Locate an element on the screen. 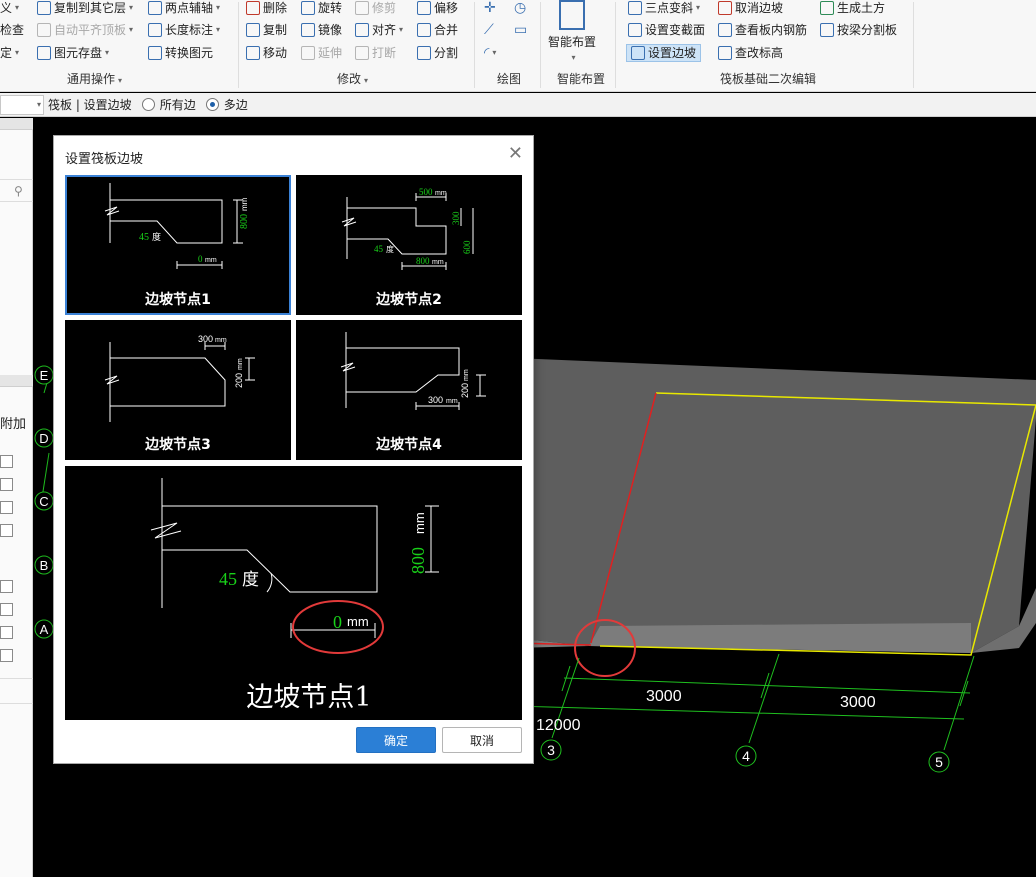  length-dimension-button: 长度标注 ▾ is located at coordinates (184, 30).